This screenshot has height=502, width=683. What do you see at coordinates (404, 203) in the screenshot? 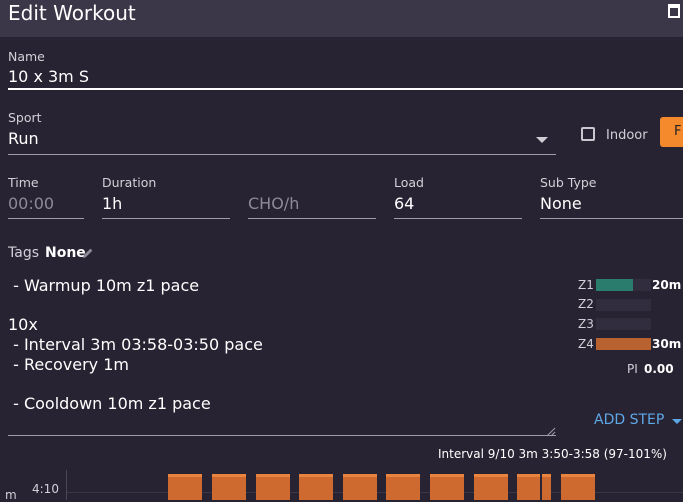
I see `load-input: 64` at bounding box center [404, 203].